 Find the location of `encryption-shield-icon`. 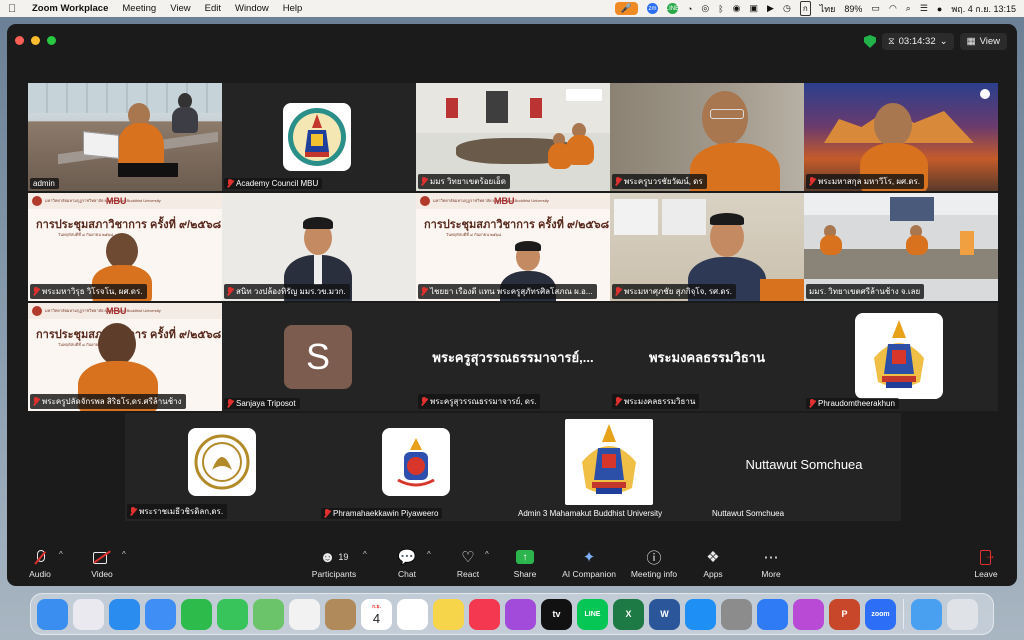

encryption-shield-icon is located at coordinates (869, 41).